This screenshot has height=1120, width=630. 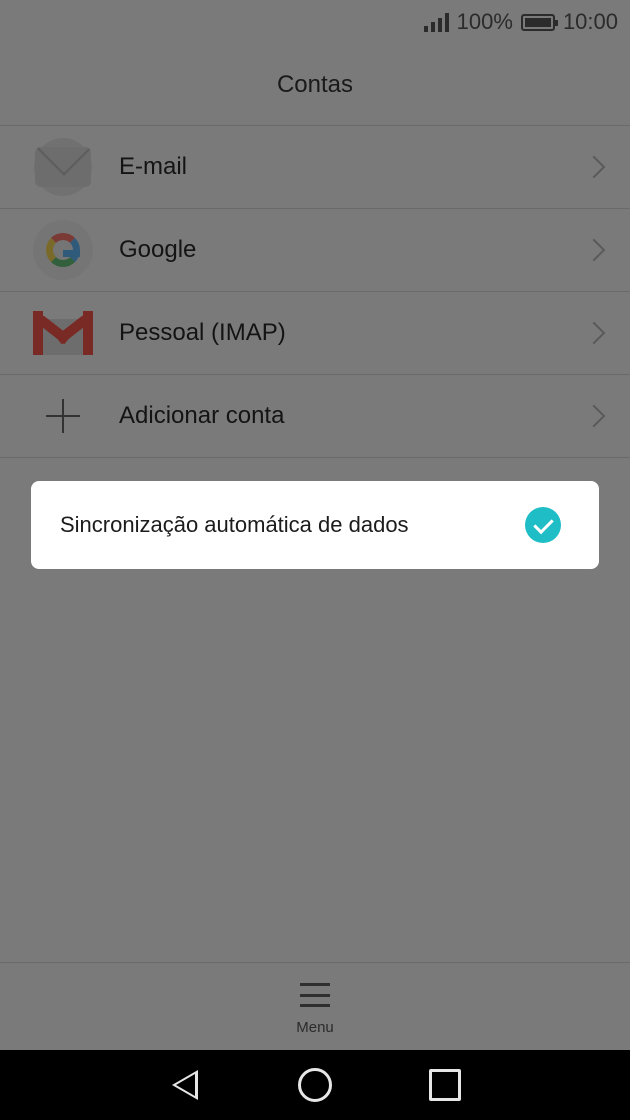 I want to click on status-bar: 100% 10:00, so click(x=315, y=22).